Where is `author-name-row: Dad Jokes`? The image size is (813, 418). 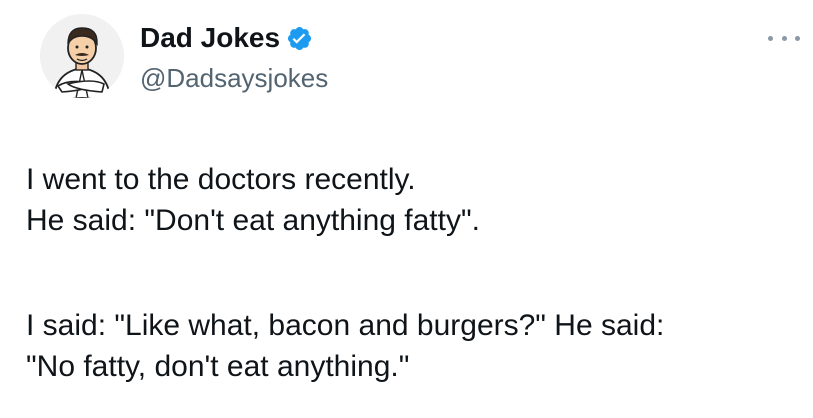 author-name-row: Dad Jokes is located at coordinates (226, 38).